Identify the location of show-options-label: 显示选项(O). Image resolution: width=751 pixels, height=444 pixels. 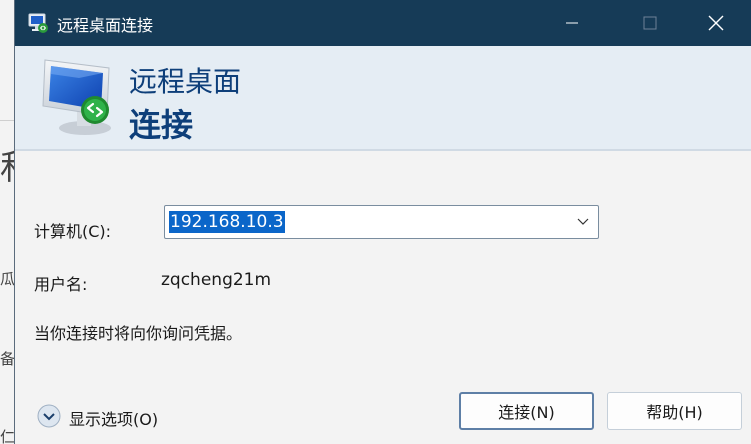
(113, 418).